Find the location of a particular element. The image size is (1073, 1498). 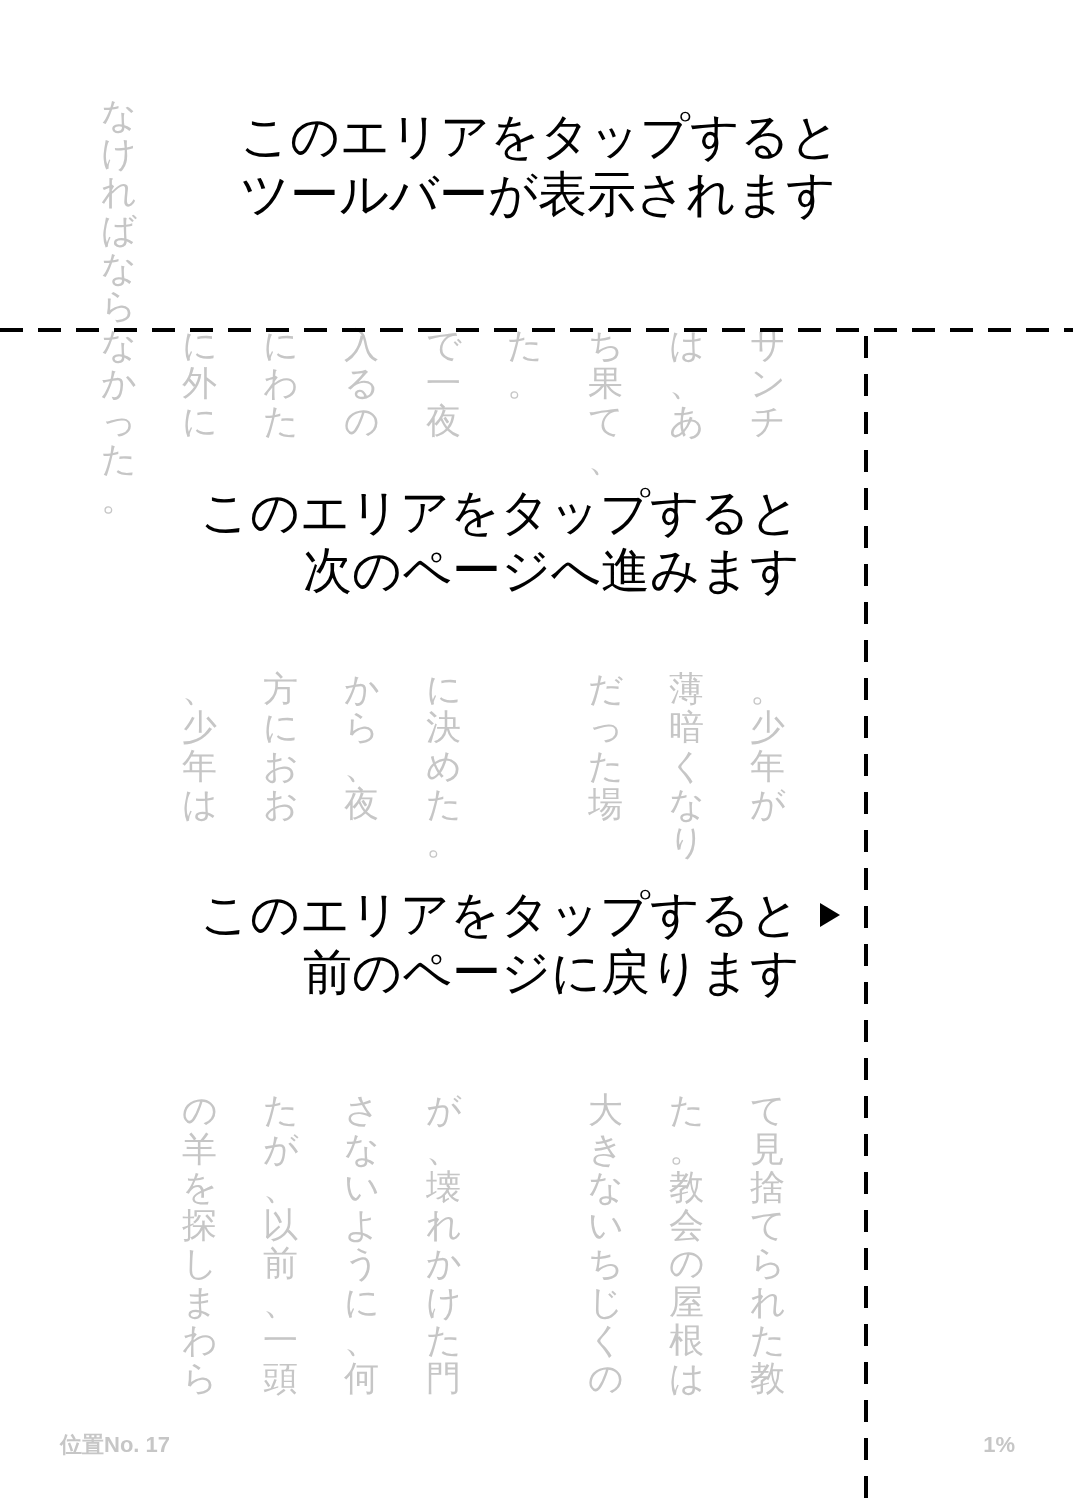

page-text: 大きないちじくの is located at coordinates (605, 1244).